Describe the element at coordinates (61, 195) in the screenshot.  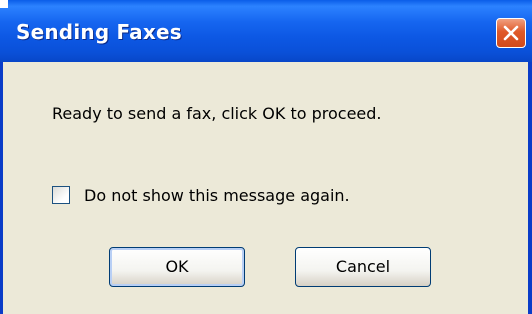
I see `dont-show-again-checkbox` at that location.